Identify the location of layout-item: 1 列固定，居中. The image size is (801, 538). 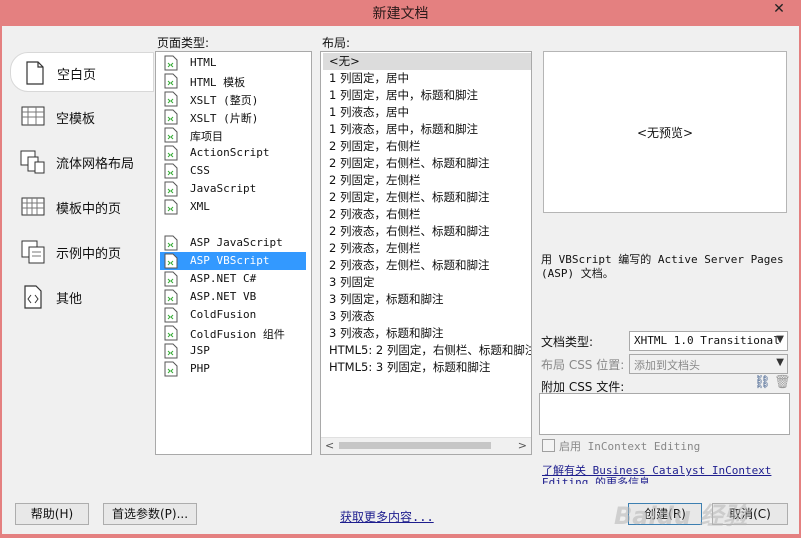
(427, 78).